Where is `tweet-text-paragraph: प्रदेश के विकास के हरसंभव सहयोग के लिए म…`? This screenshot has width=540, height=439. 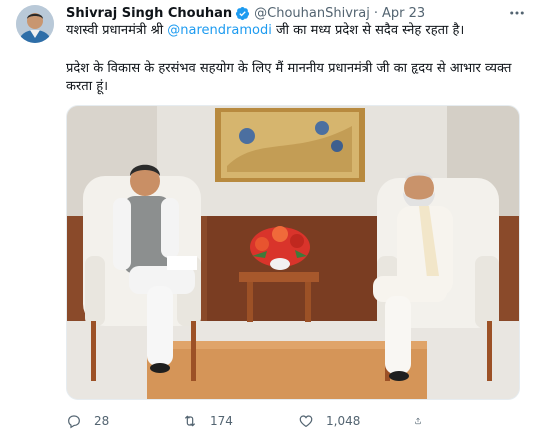 tweet-text-paragraph: प्रदेश के विकास के हरसंभव सहयोग के लिए म… is located at coordinates (289, 77).